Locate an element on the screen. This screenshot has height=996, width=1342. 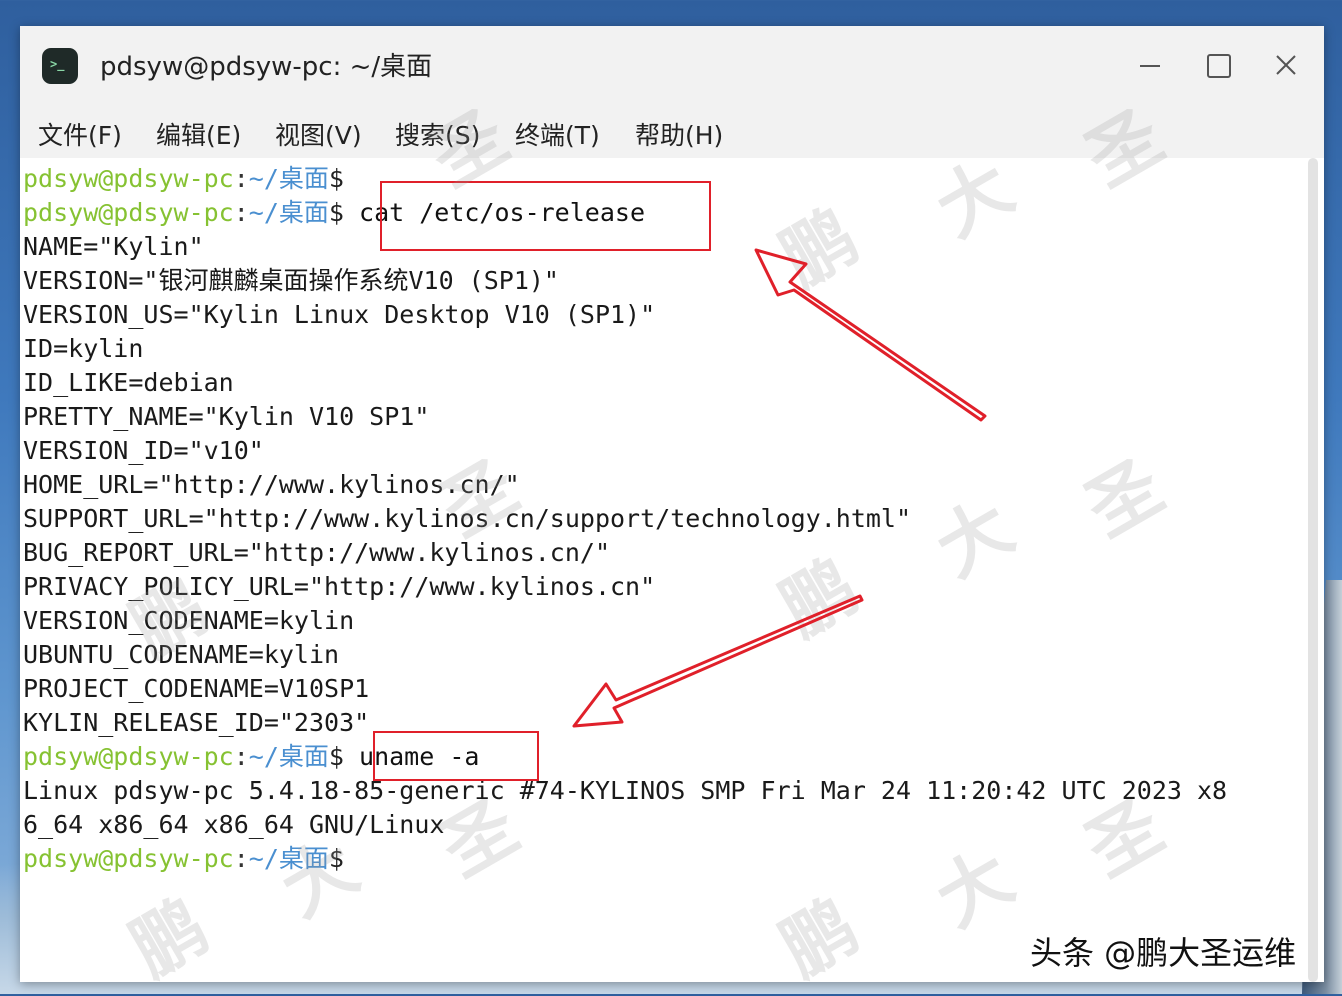
source-credit: 头条 @鹏大圣运维 is located at coordinates (1163, 953).